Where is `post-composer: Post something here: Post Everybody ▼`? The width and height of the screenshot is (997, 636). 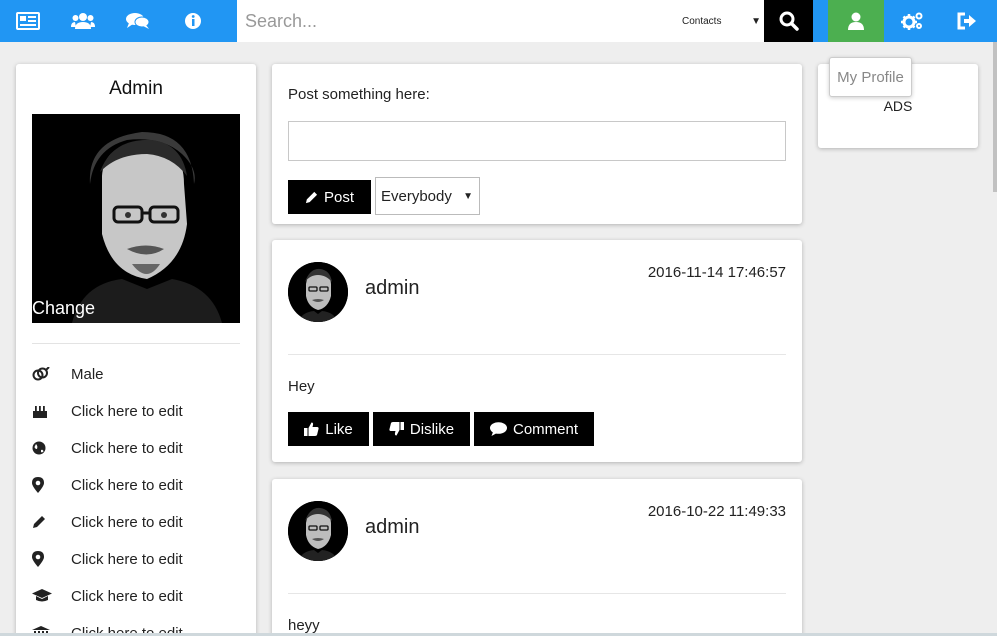 post-composer: Post something here: Post Everybody ▼ is located at coordinates (537, 144).